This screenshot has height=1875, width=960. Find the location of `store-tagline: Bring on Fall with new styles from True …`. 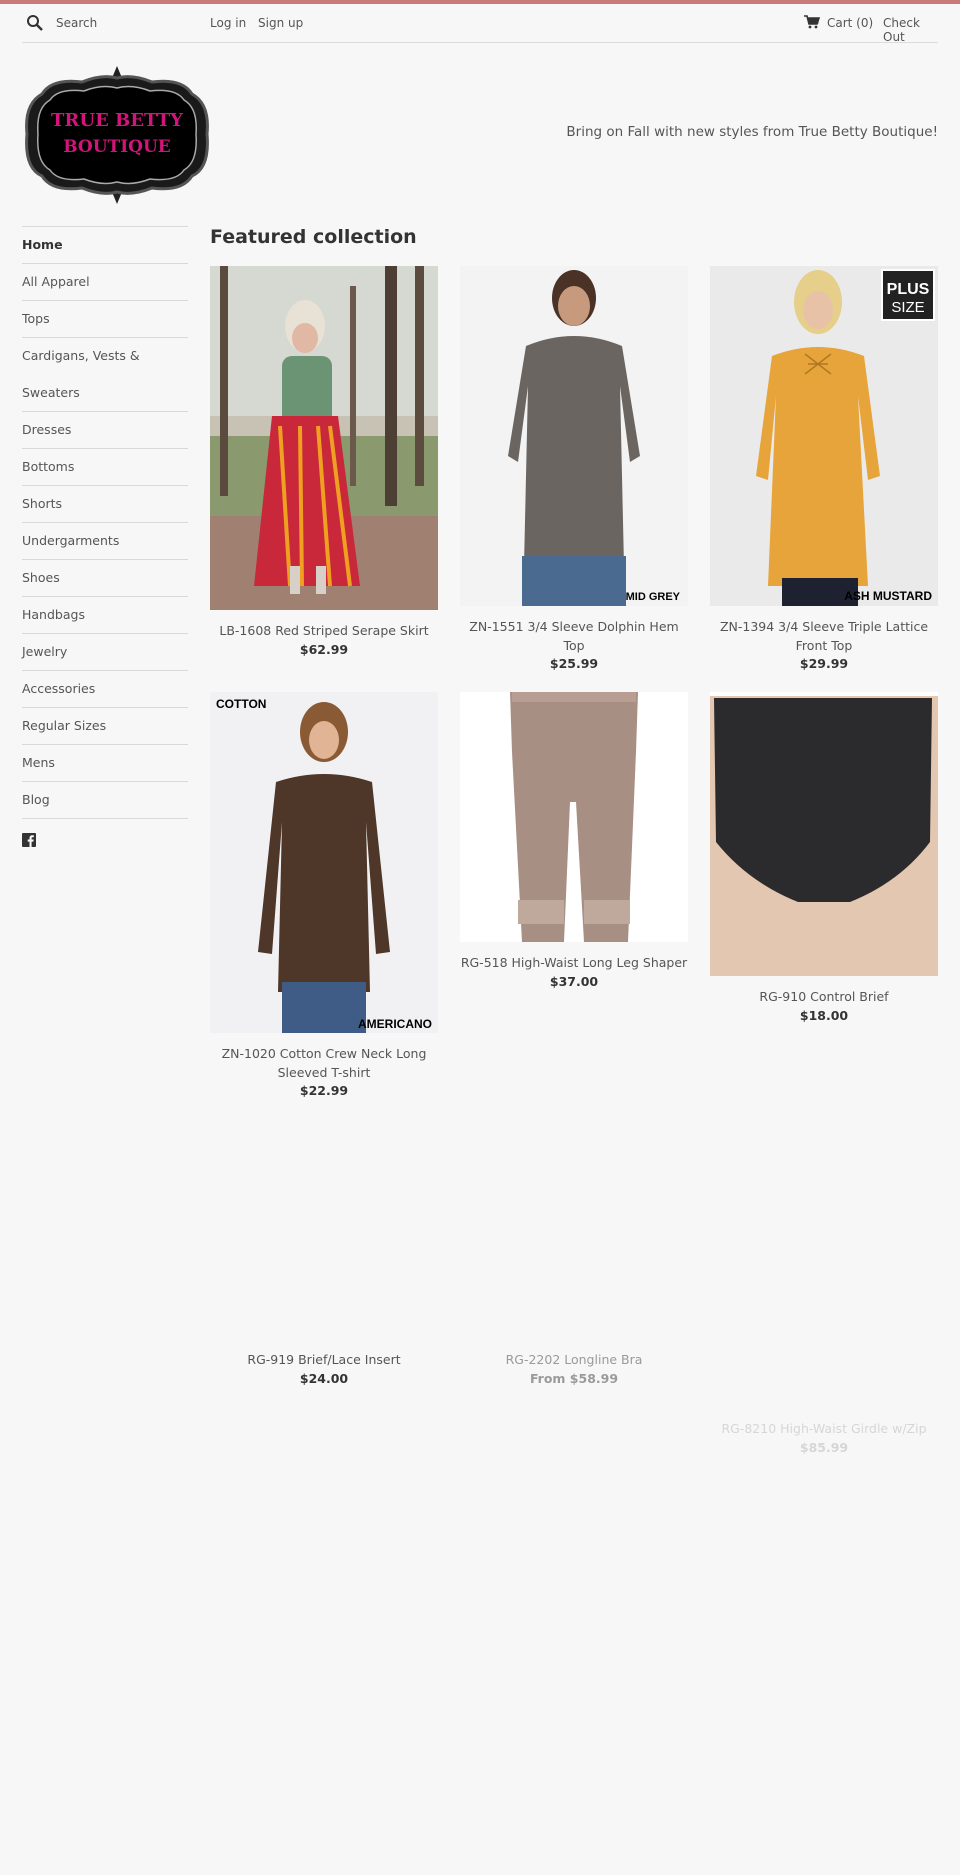

store-tagline: Bring on Fall with new styles from True … is located at coordinates (752, 132).